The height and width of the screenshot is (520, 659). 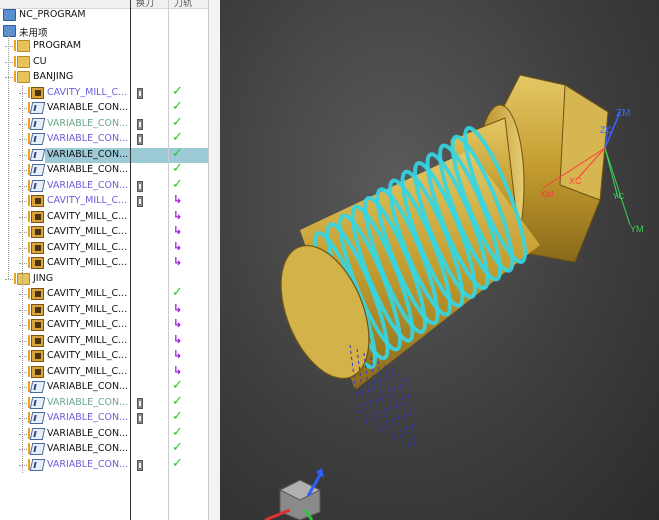 What do you see at coordinates (606, 130) in the screenshot?
I see `axis-label-zc: ZC` at bounding box center [606, 130].